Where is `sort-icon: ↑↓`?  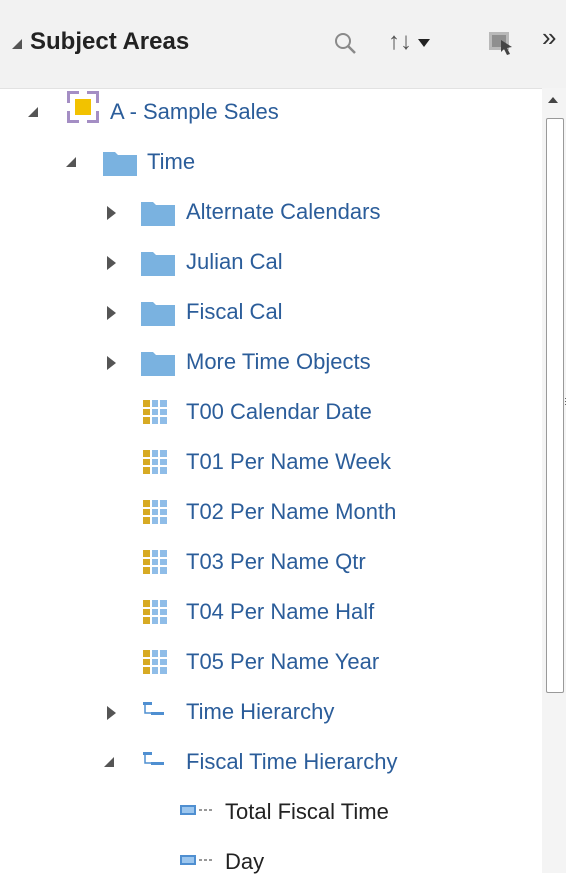 sort-icon: ↑↓ is located at coordinates (400, 41).